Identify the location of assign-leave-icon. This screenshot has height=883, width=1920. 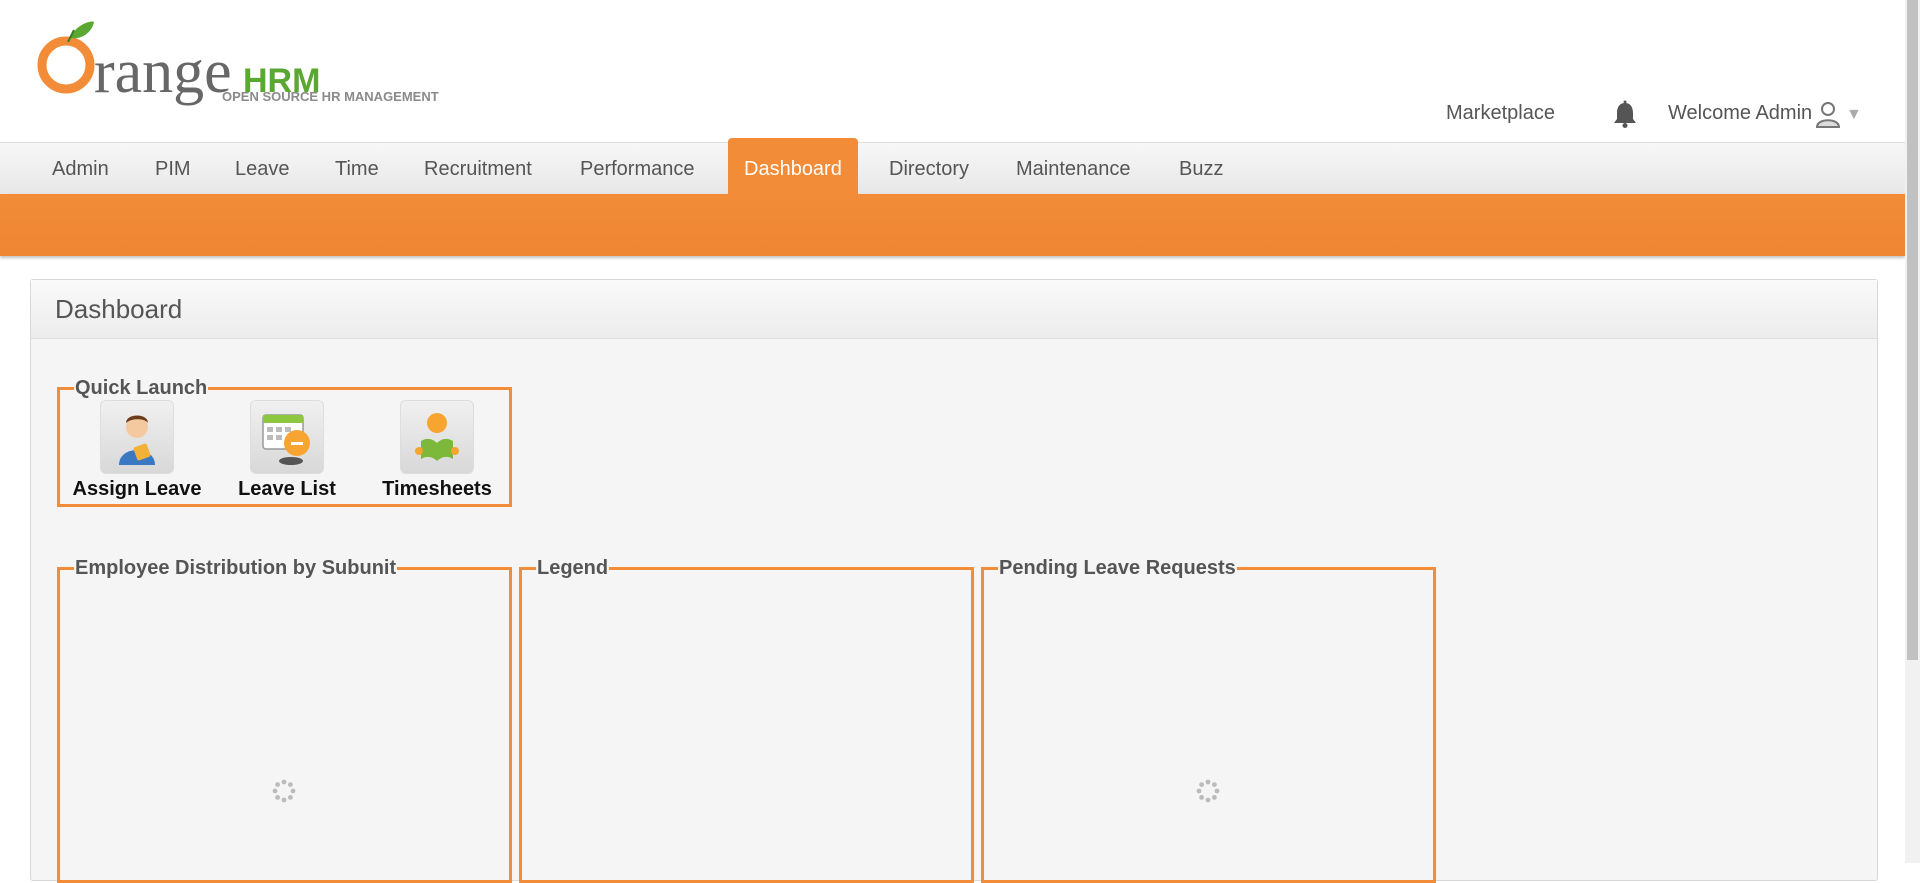
(137, 437).